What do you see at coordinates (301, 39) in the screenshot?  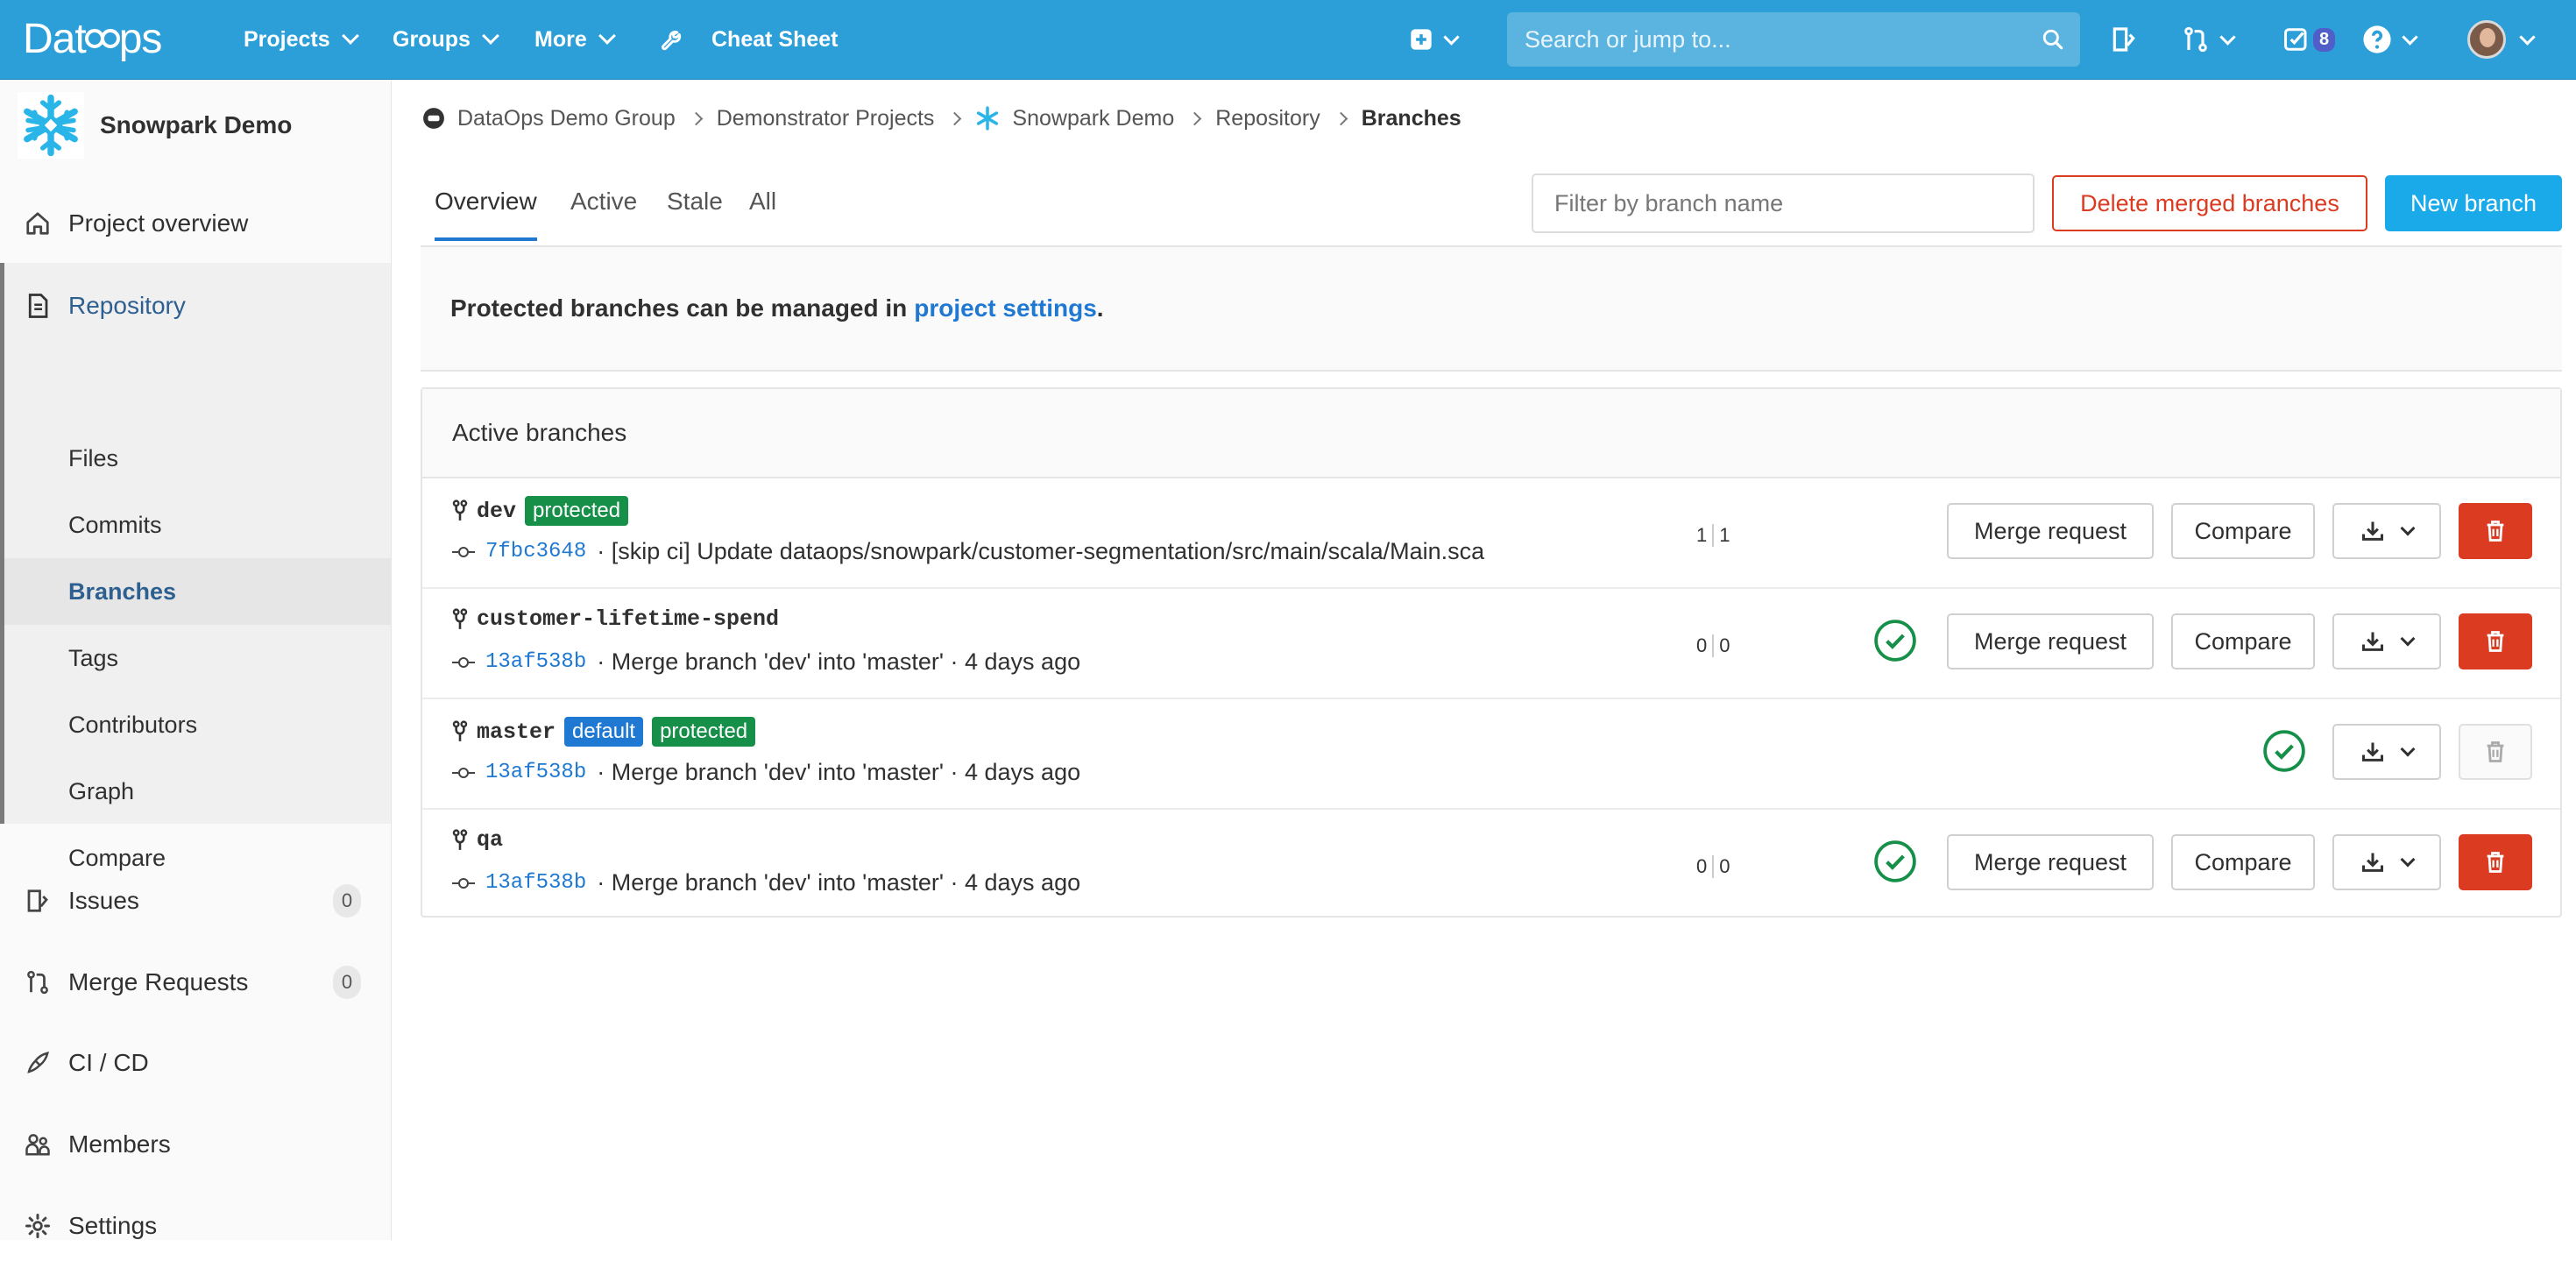 I see `nav-projects: Projects` at bounding box center [301, 39].